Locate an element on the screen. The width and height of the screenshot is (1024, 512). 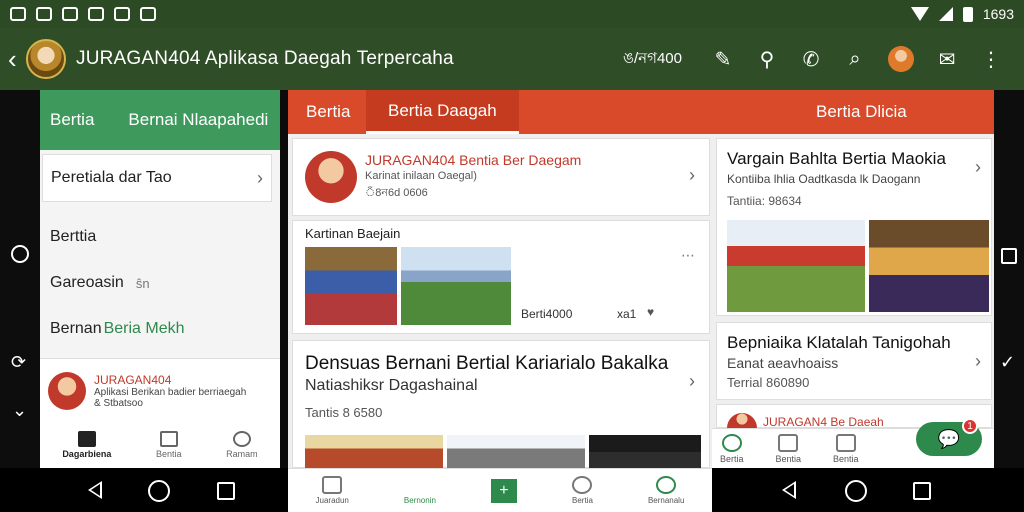
fan-notification-icon is located at coordinates (70, 14).